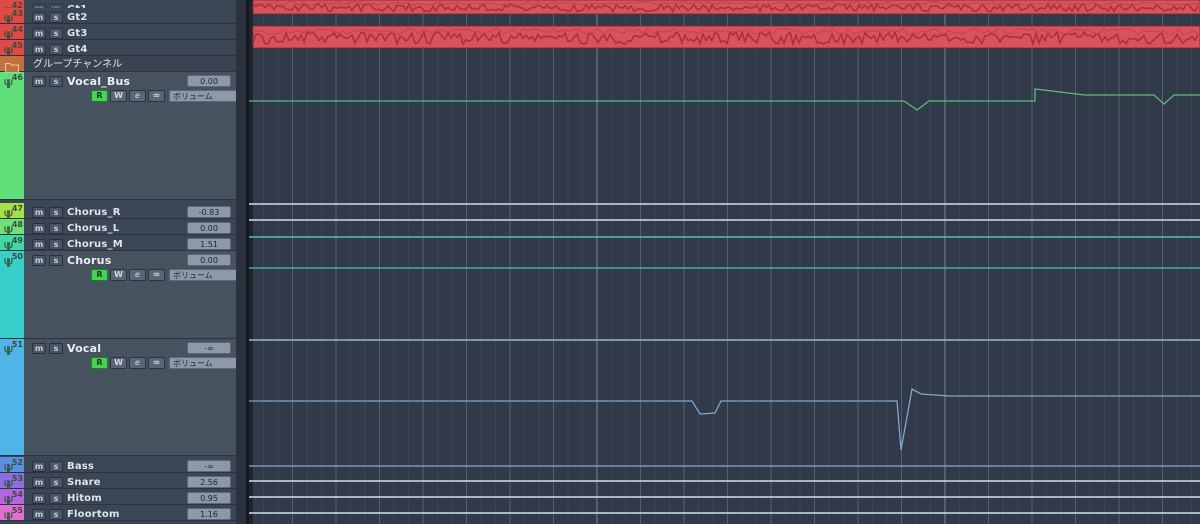  I want to click on track-color-strip: 50, so click(12, 294).